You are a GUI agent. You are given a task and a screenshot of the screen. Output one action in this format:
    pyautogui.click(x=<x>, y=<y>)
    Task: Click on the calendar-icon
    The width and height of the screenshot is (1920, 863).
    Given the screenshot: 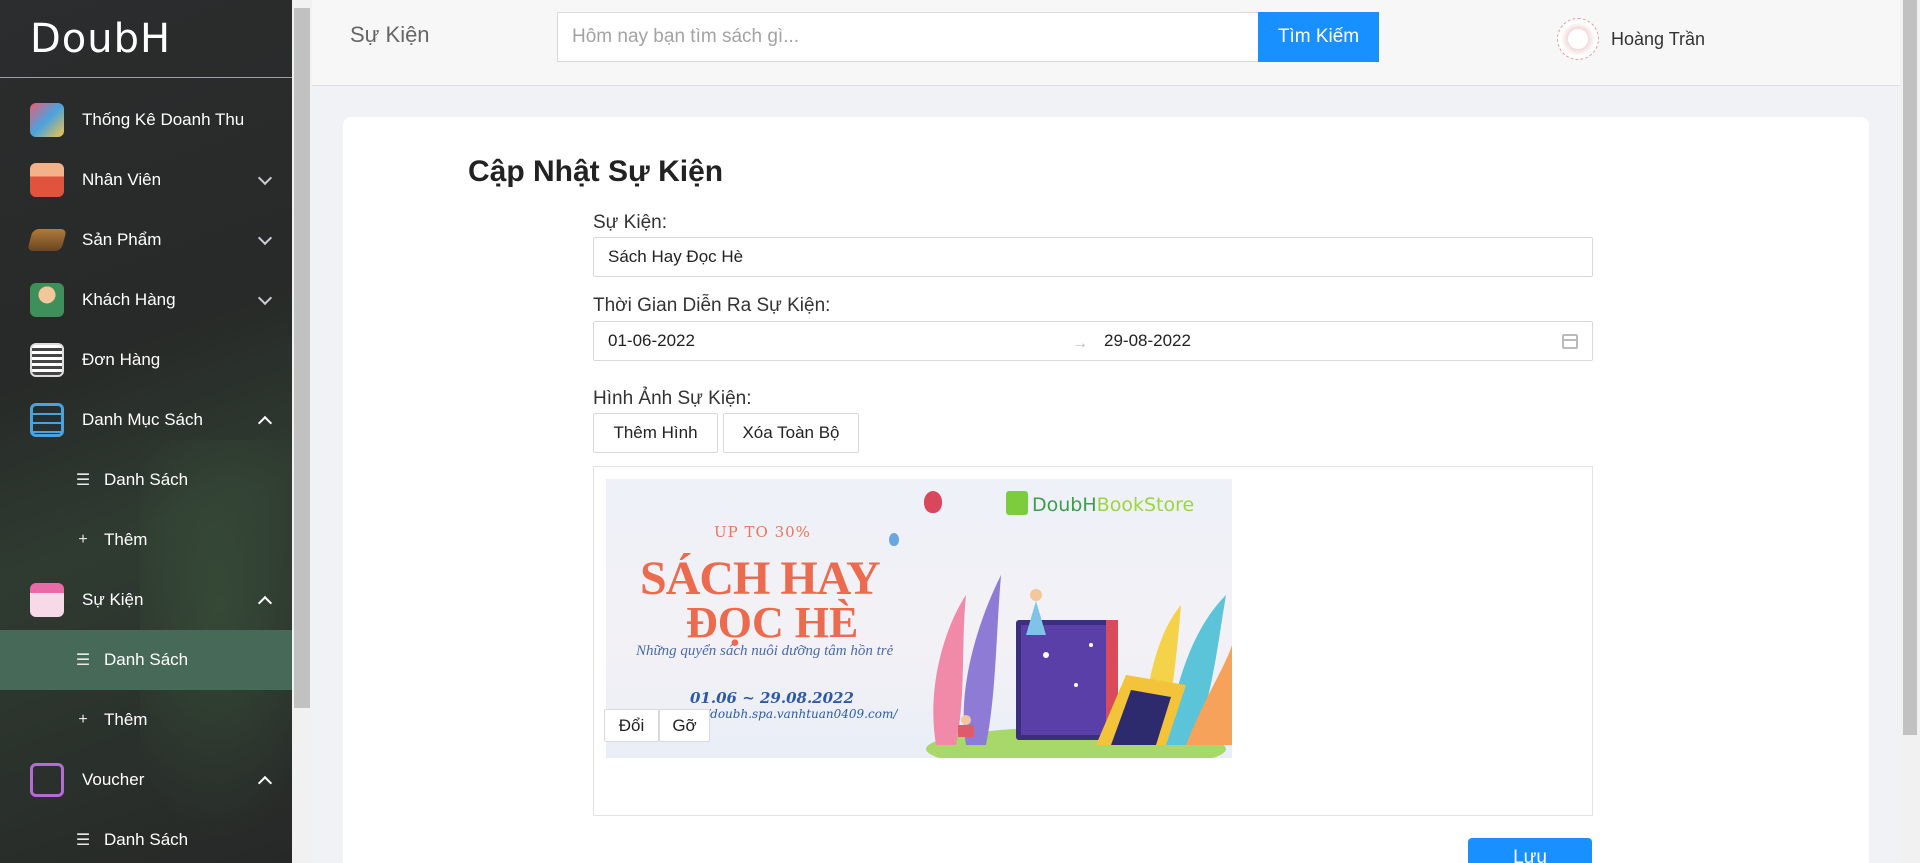 What is the action you would take?
    pyautogui.click(x=1570, y=341)
    